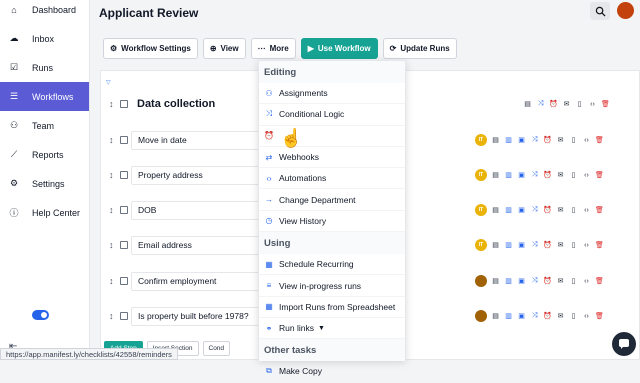 The width and height of the screenshot is (640, 383). Describe the element at coordinates (419, 48) in the screenshot. I see `update-runs-button: ⟳ Update Runs` at that location.